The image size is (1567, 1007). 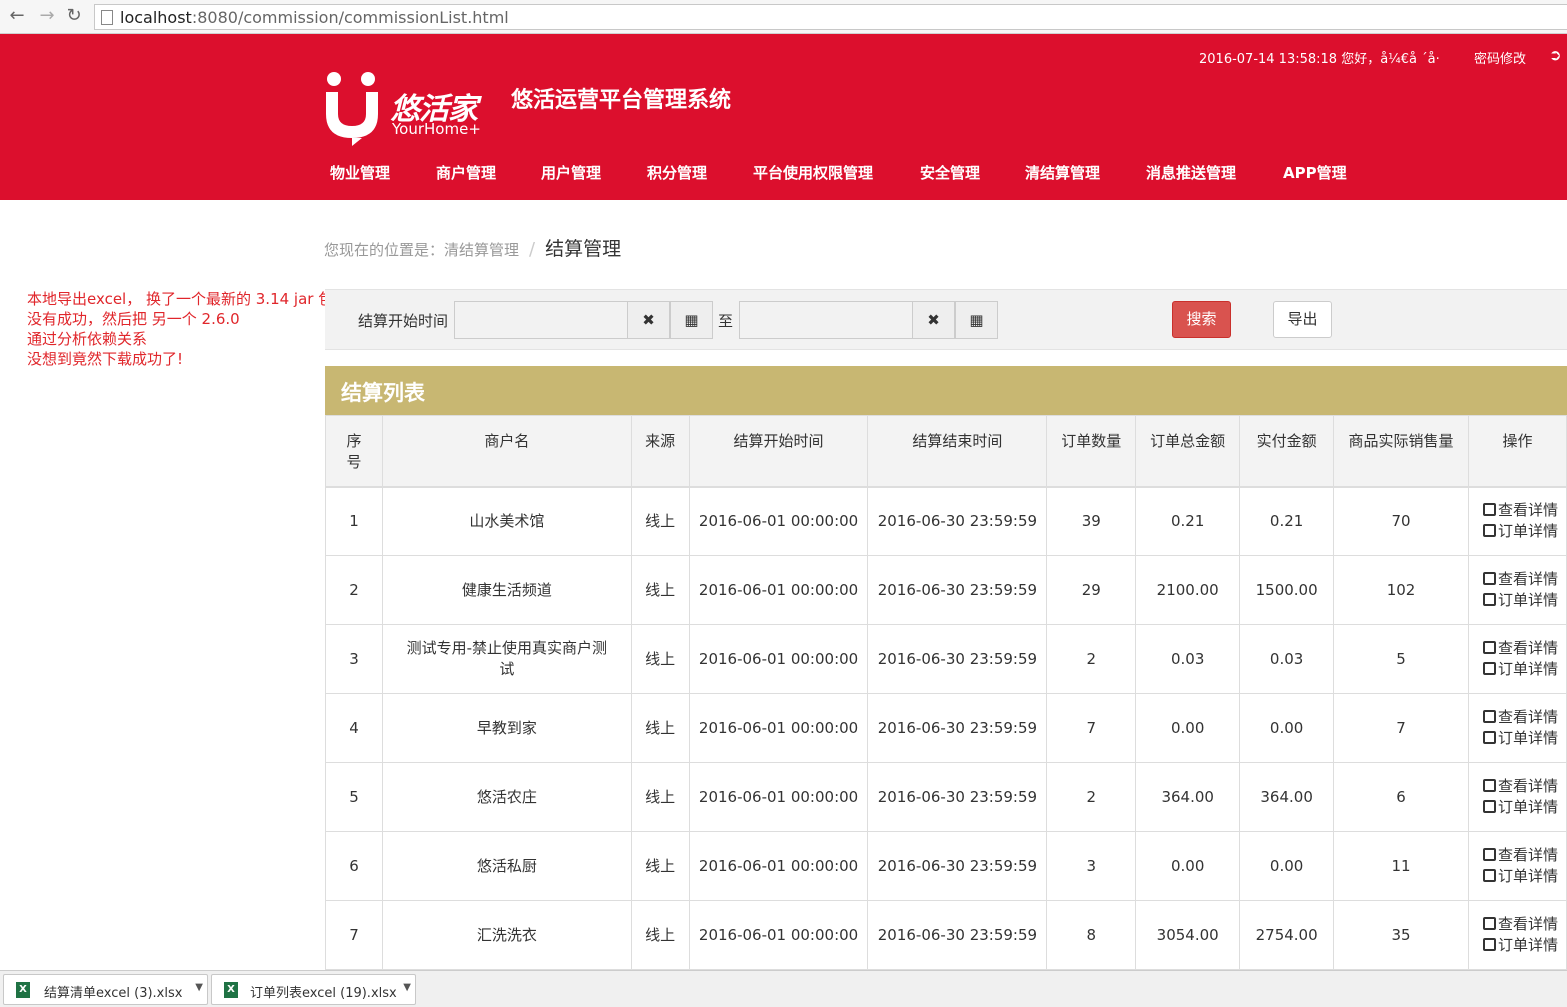 I want to click on search-button: 搜索, so click(x=1201, y=319).